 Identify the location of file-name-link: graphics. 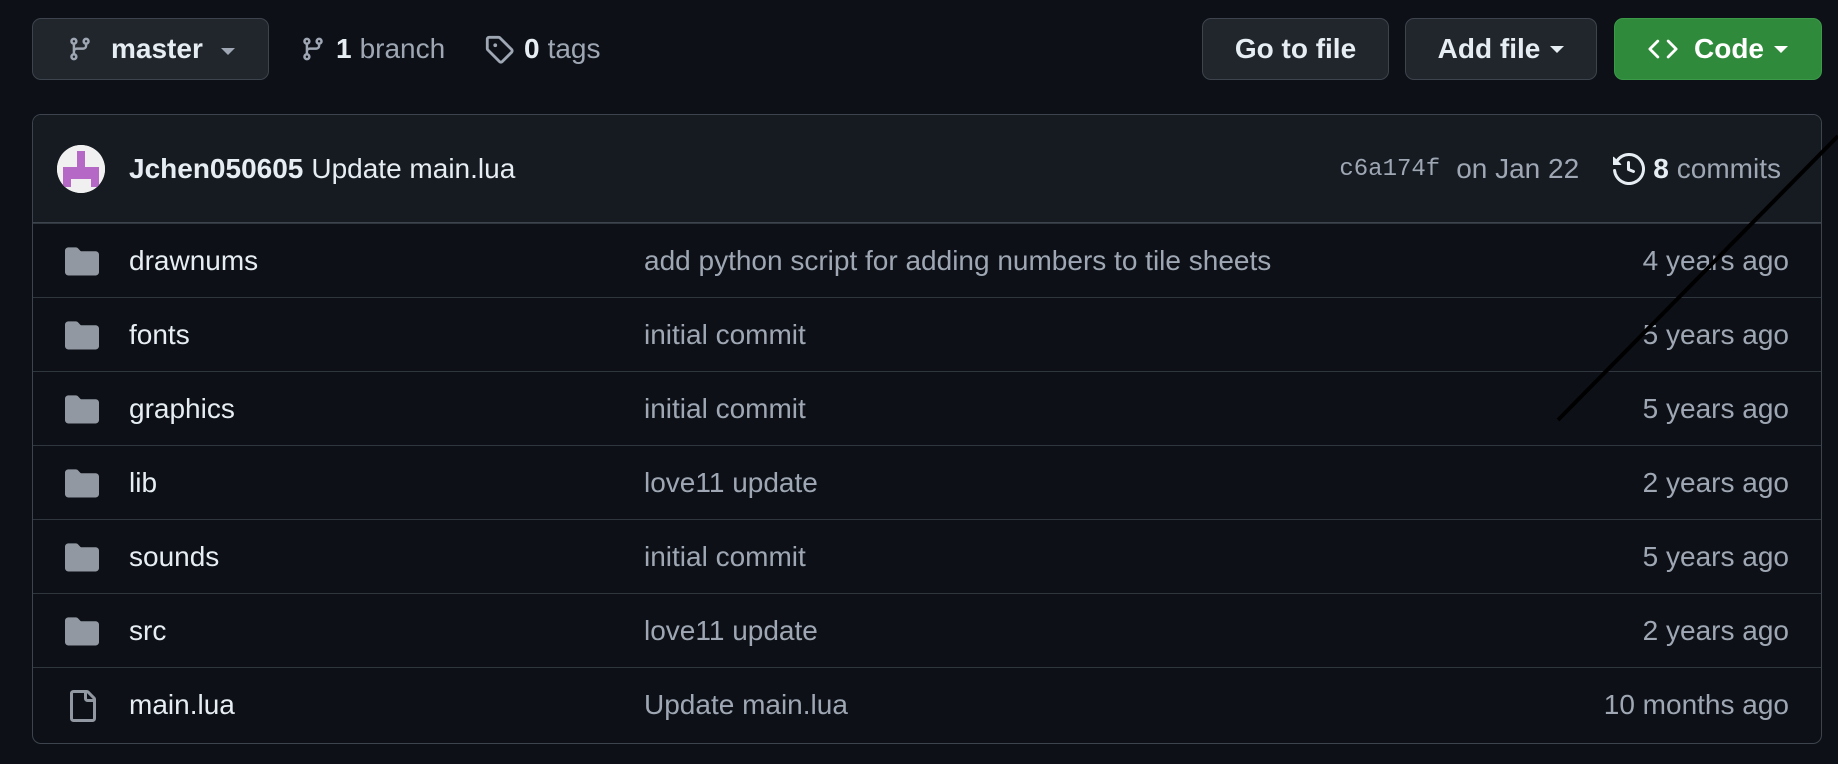
(182, 409).